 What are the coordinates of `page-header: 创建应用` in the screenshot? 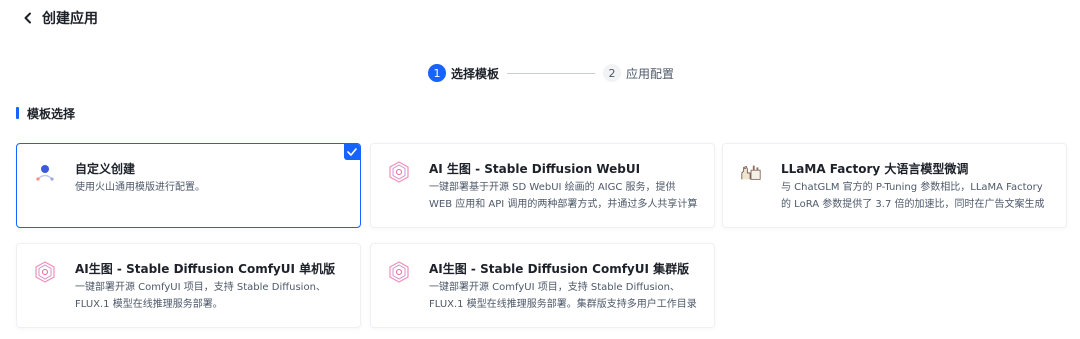 It's located at (59, 18).